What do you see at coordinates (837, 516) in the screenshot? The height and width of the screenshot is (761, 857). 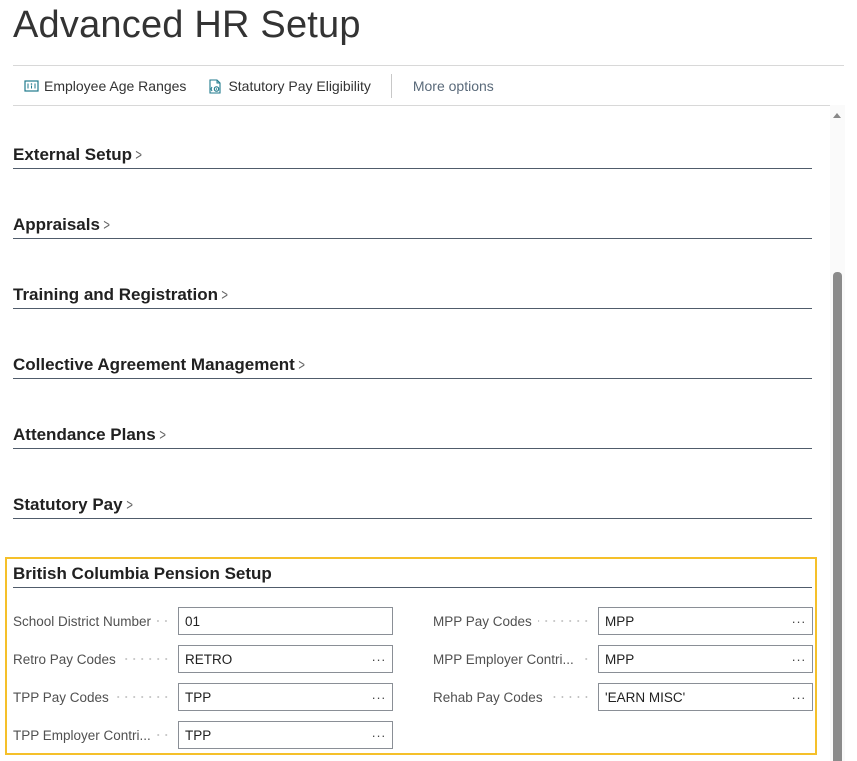 I see `scrollbar-thumb` at bounding box center [837, 516].